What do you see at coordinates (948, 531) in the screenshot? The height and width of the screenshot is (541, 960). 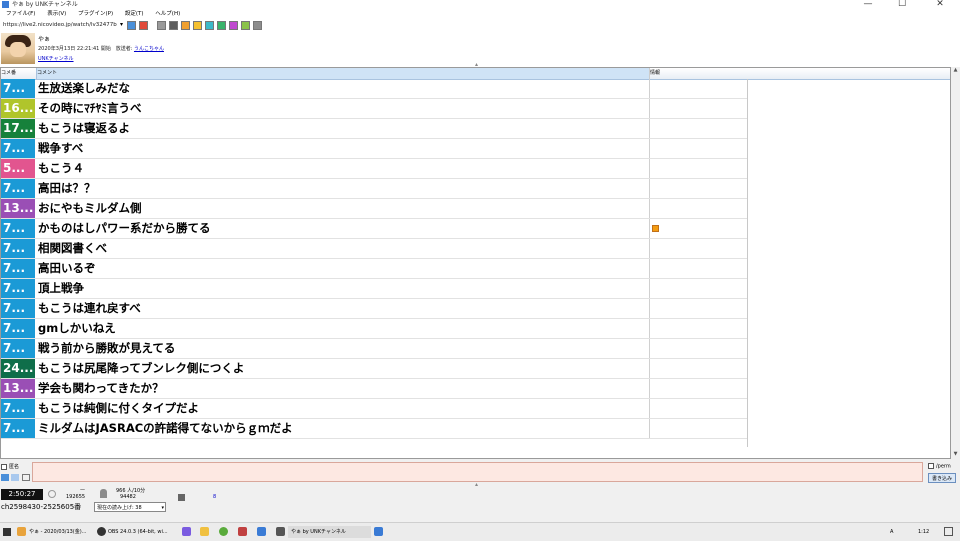 I see `notification-icon` at bounding box center [948, 531].